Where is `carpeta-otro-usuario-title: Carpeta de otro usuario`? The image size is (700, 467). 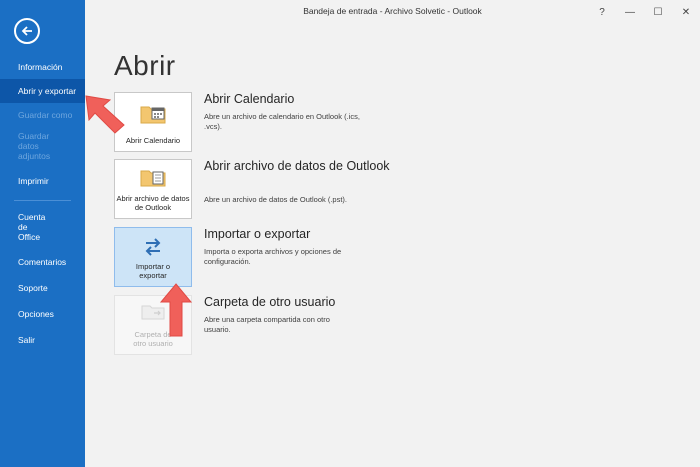
carpeta-otro-usuario-title: Carpeta de otro usuario is located at coordinates (270, 302).